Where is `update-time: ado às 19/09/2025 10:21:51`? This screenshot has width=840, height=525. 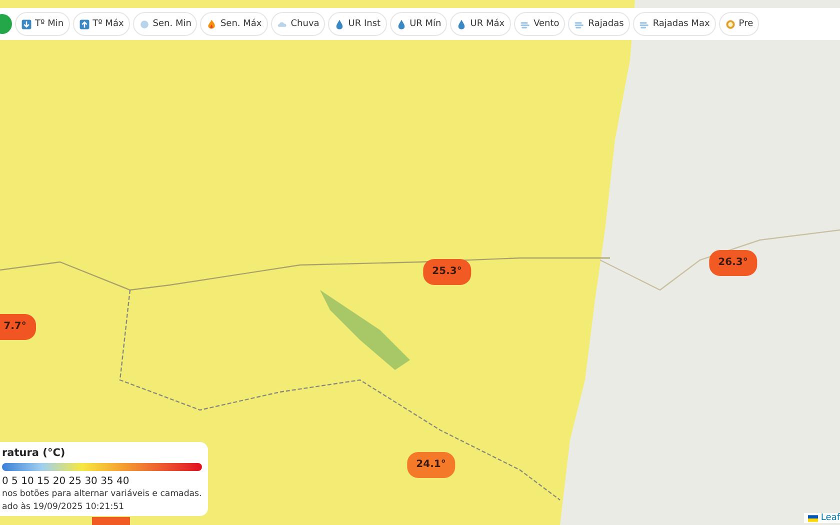
update-time: ado às 19/09/2025 10:21:51 is located at coordinates (64, 507).